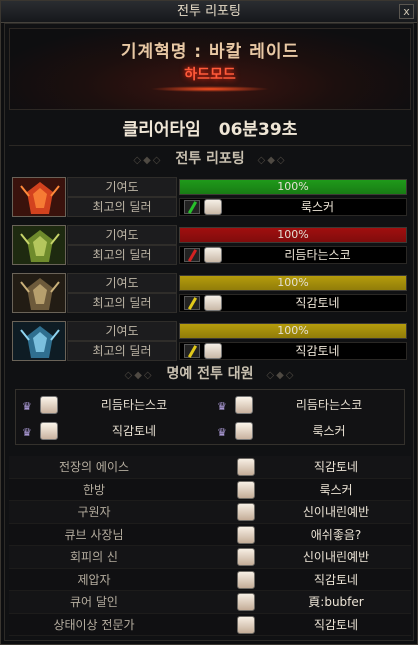 The height and width of the screenshot is (645, 418). I want to click on window-titlebar: 전투 리포팅 x, so click(209, 12).